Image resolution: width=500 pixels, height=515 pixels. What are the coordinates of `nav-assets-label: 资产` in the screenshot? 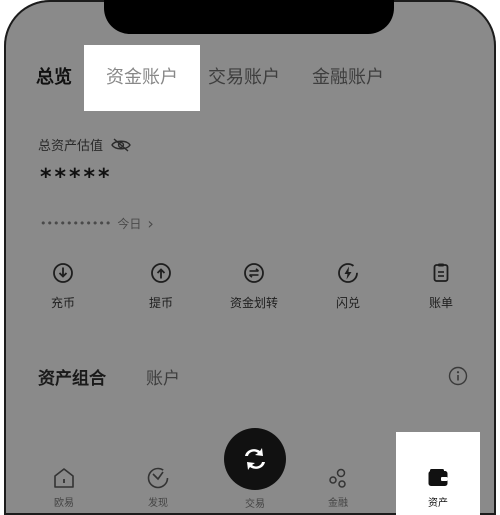 It's located at (438, 503).